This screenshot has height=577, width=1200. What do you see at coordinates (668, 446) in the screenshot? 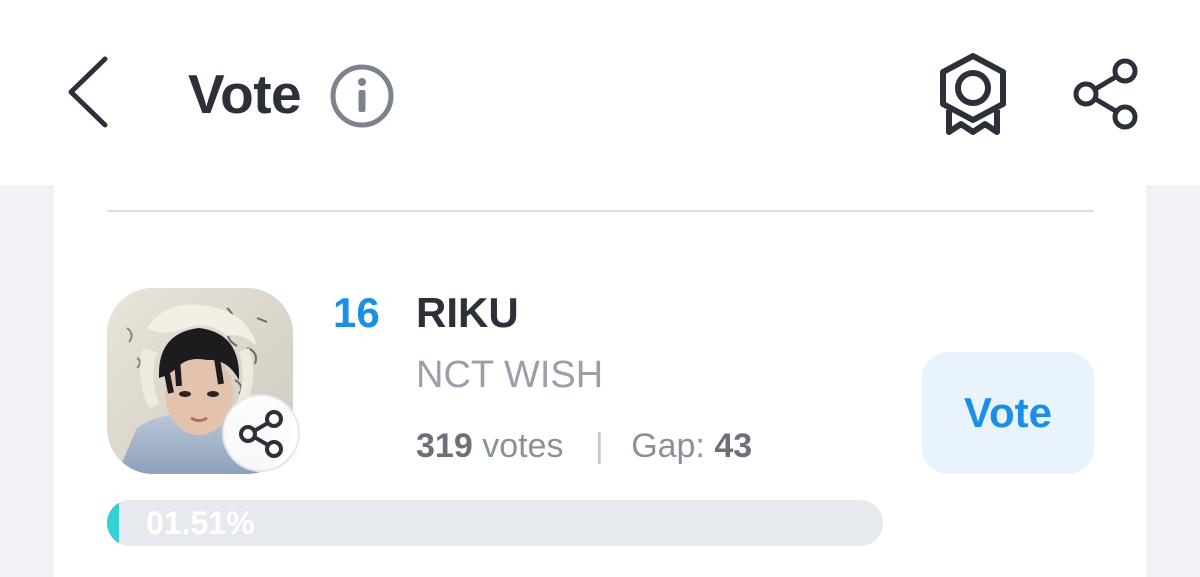
I see `gap-label: Gap:` at bounding box center [668, 446].